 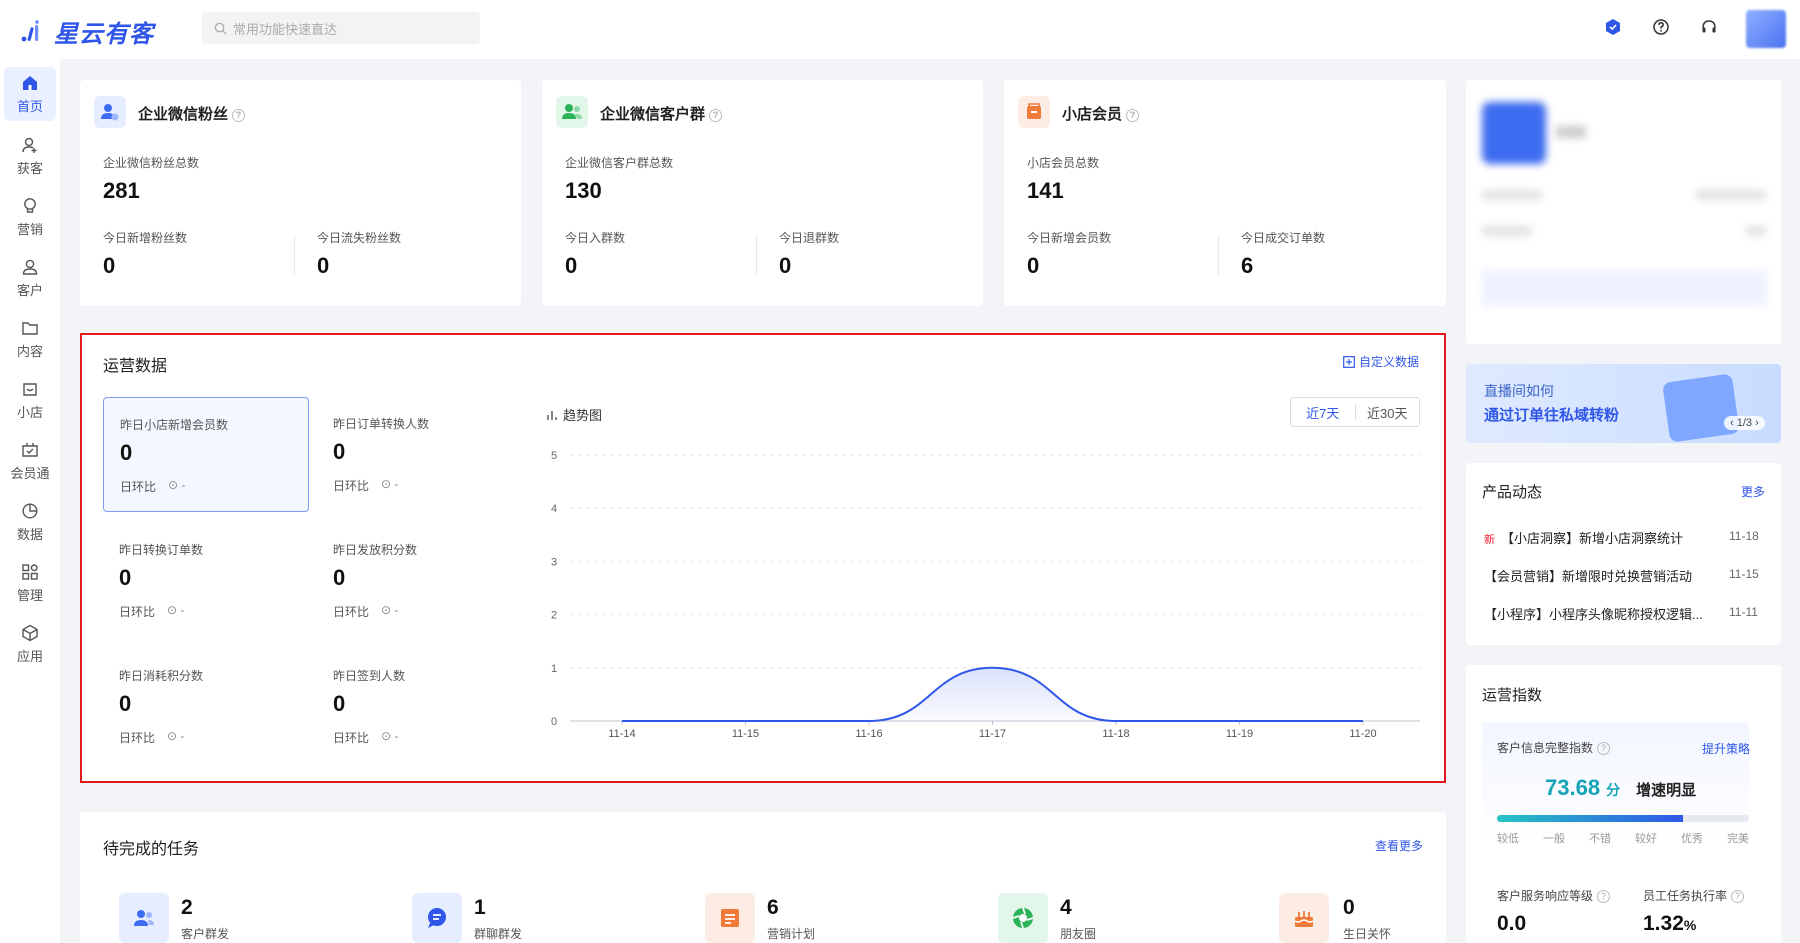 I want to click on users-icon, so click(x=144, y=918).